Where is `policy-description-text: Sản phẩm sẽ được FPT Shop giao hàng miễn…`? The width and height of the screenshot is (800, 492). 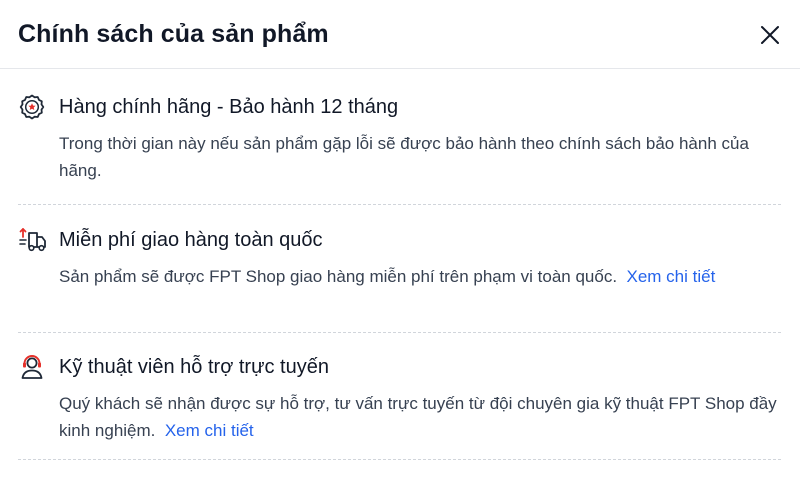 policy-description-text: Sản phẩm sẽ được FPT Shop giao hàng miễn… is located at coordinates (338, 276).